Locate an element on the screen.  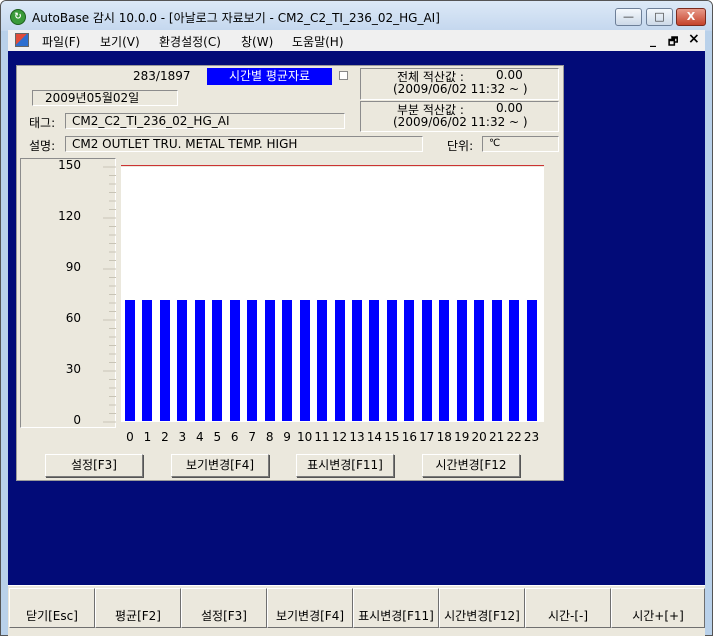
maximize-button: □ is located at coordinates (659, 17).